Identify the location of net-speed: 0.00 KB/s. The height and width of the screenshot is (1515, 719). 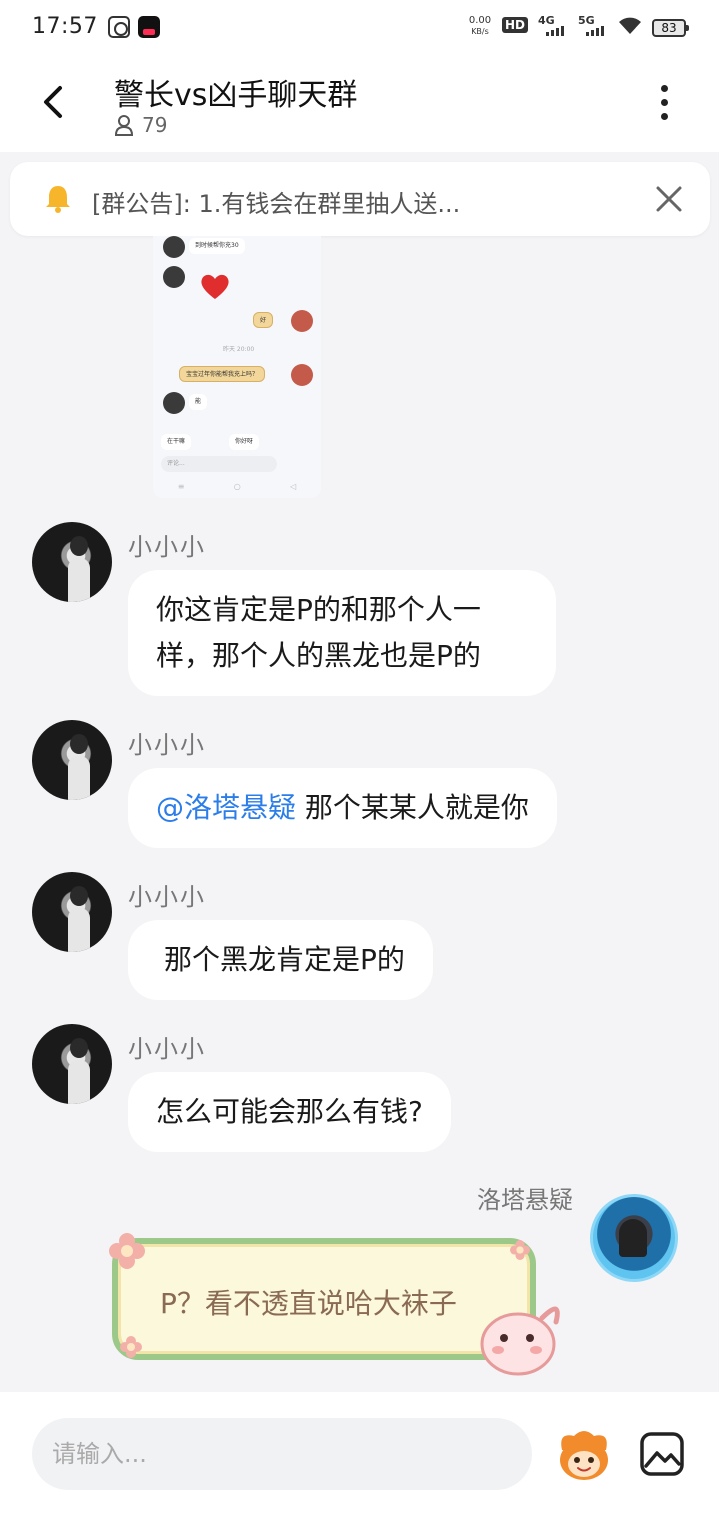
(480, 26).